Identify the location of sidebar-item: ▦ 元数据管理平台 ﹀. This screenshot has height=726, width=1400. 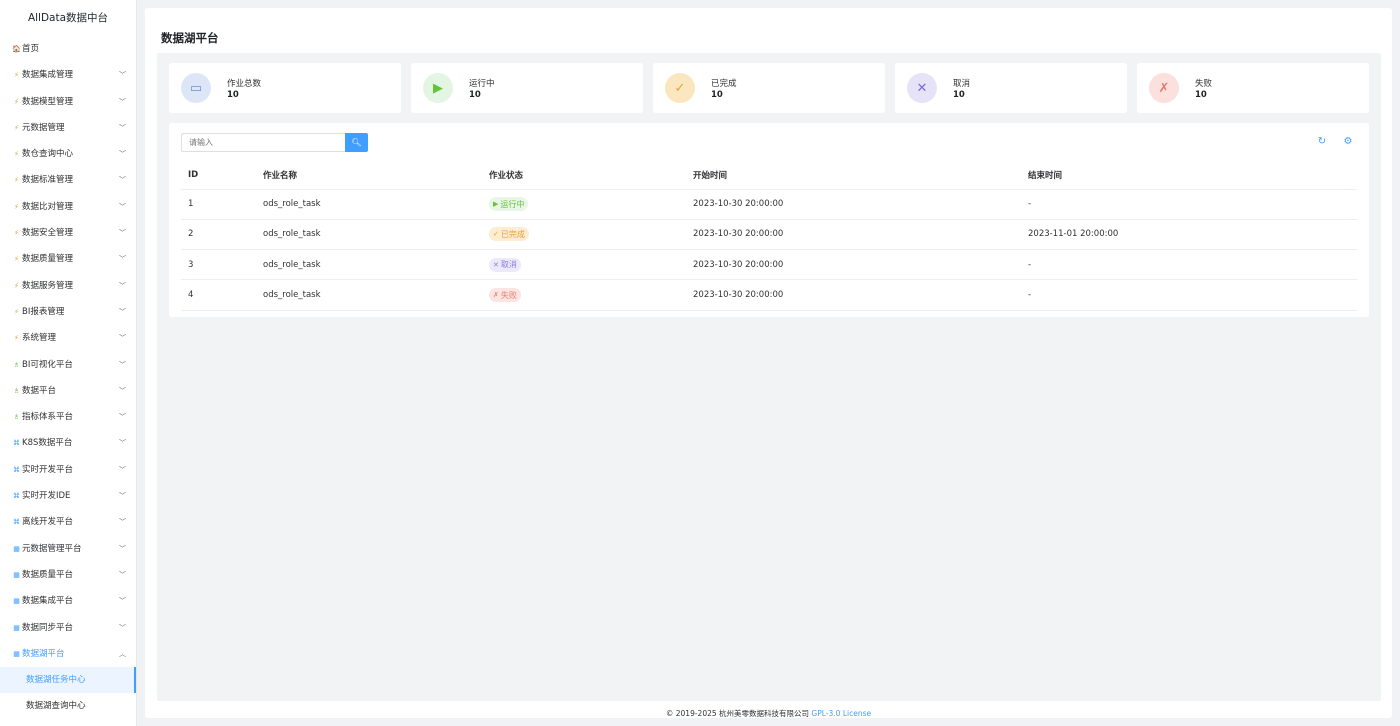
(68, 549).